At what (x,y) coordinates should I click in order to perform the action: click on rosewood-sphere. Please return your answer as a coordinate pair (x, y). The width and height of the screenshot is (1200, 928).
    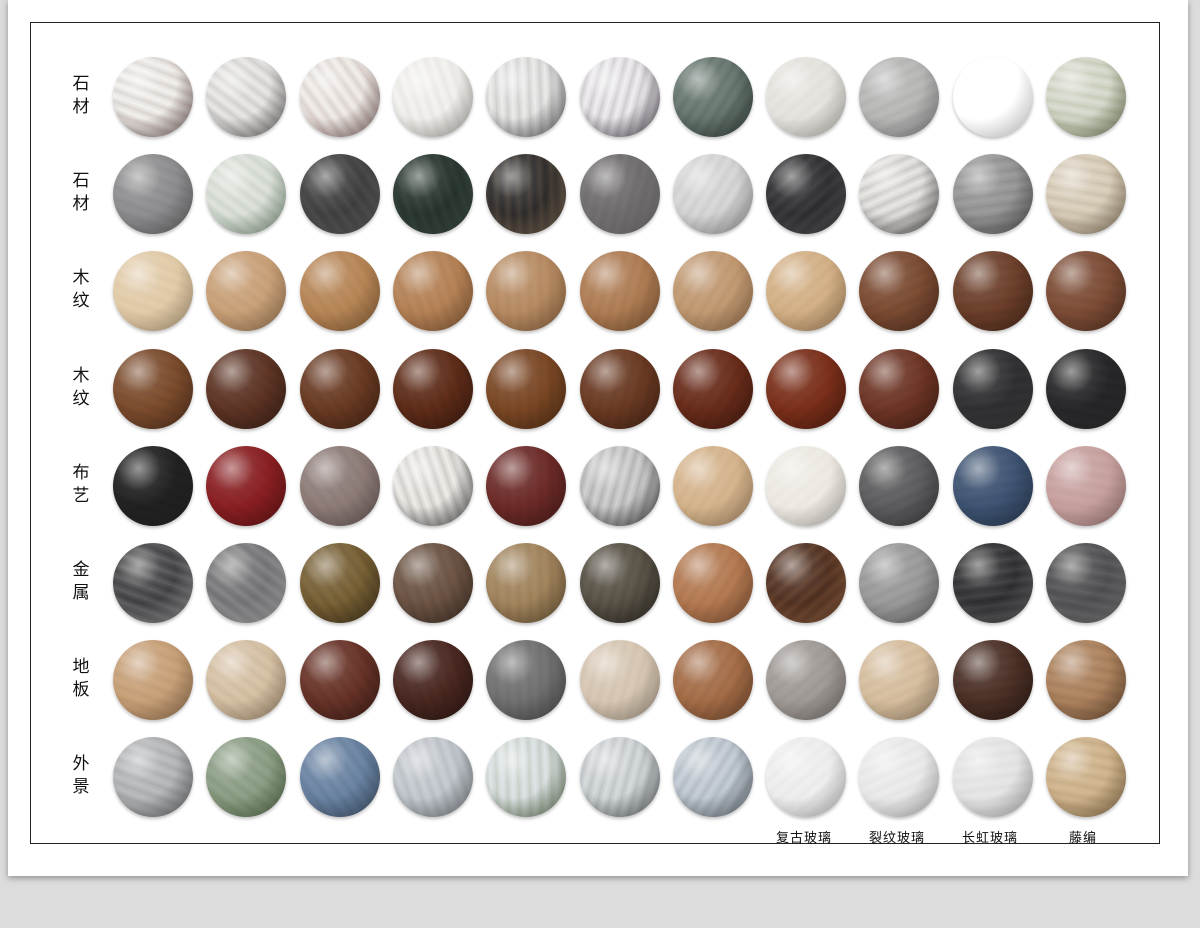
    Looking at the image, I should click on (712, 388).